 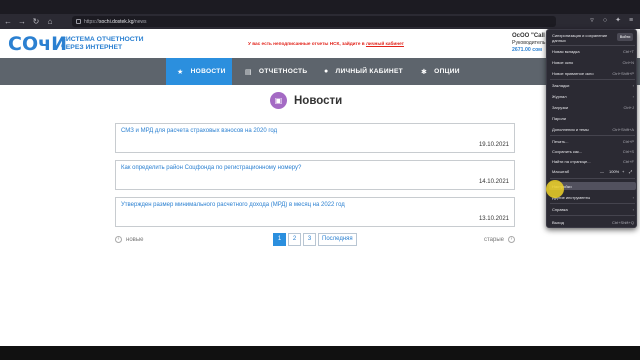 I want to click on nav-options: ✱ ОПЦИИ, so click(x=451, y=71).